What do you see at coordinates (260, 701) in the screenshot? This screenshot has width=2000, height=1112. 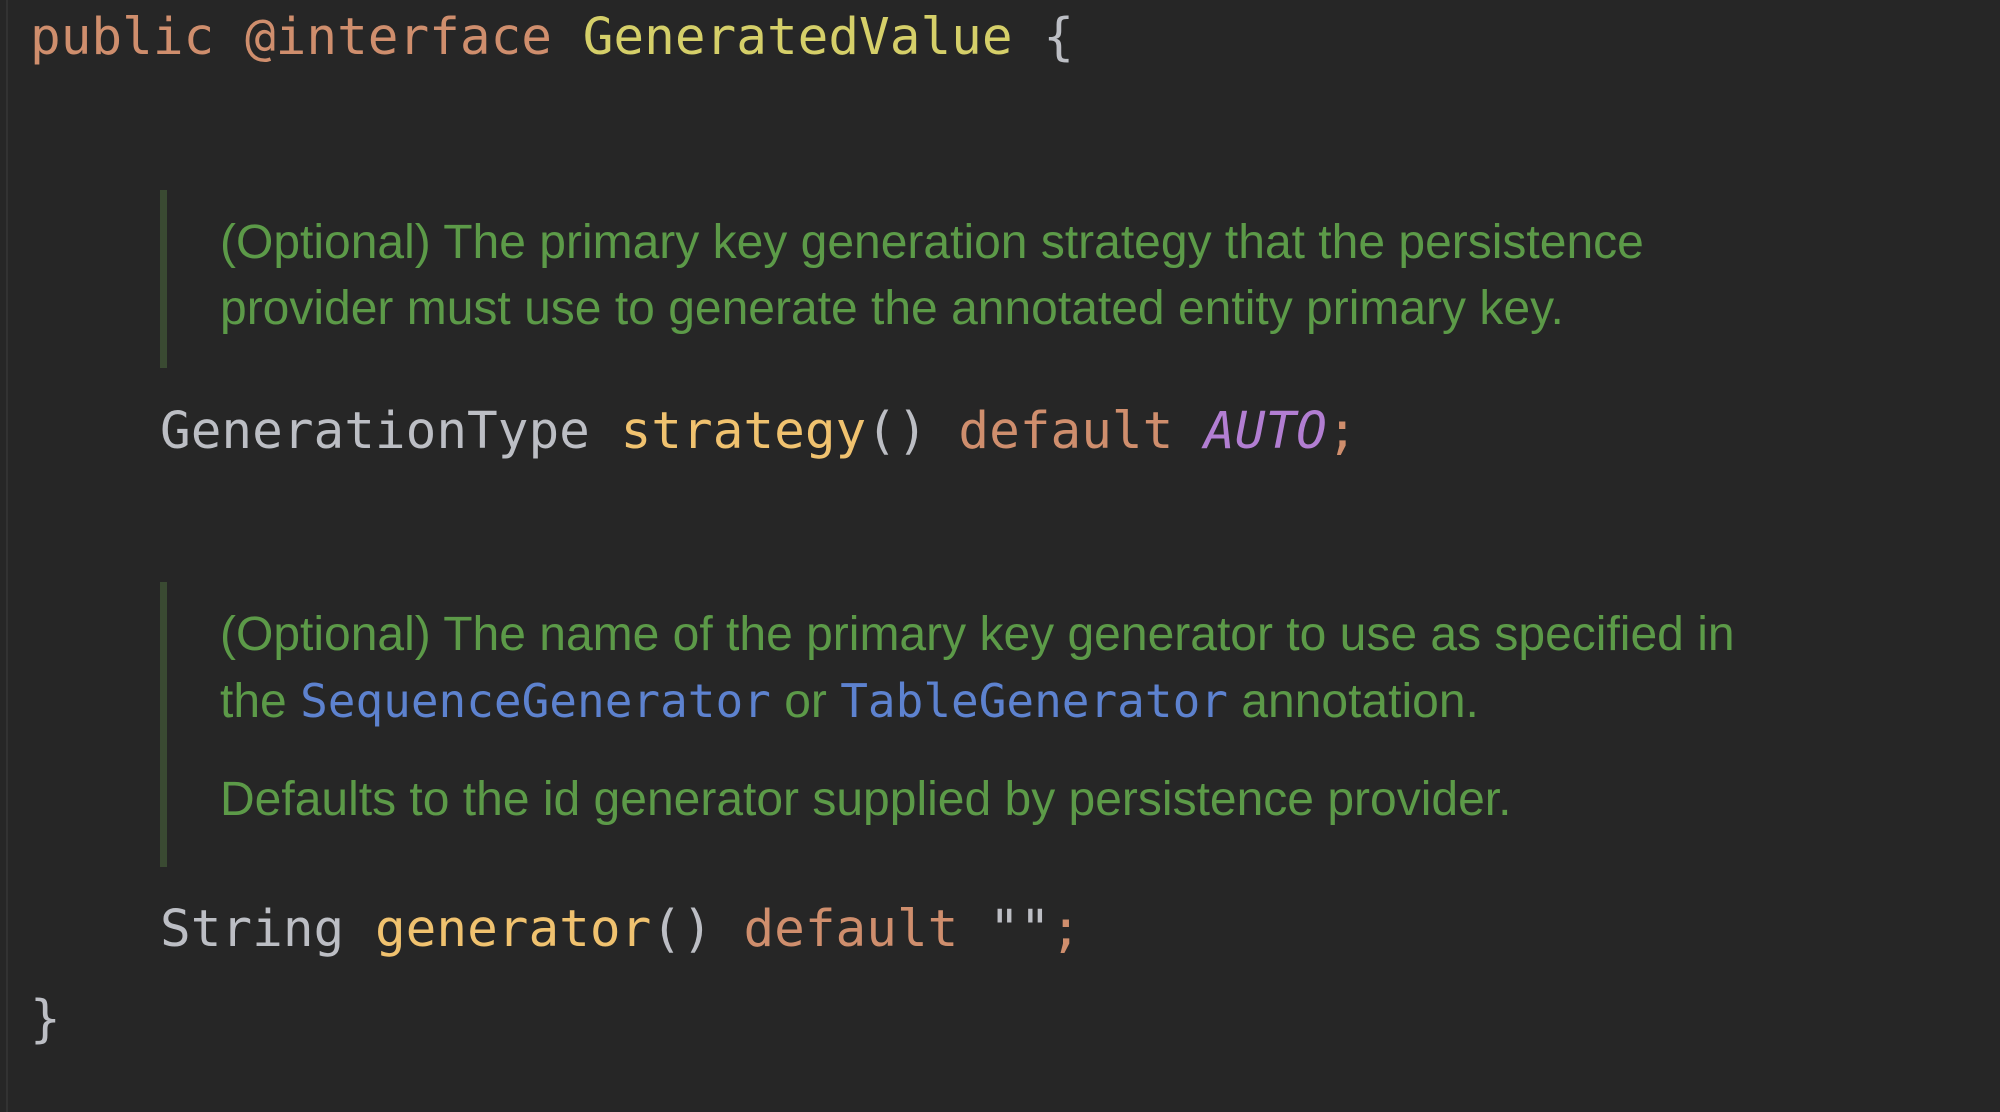 I see `generator-doc-line-2-prefix: the` at bounding box center [260, 701].